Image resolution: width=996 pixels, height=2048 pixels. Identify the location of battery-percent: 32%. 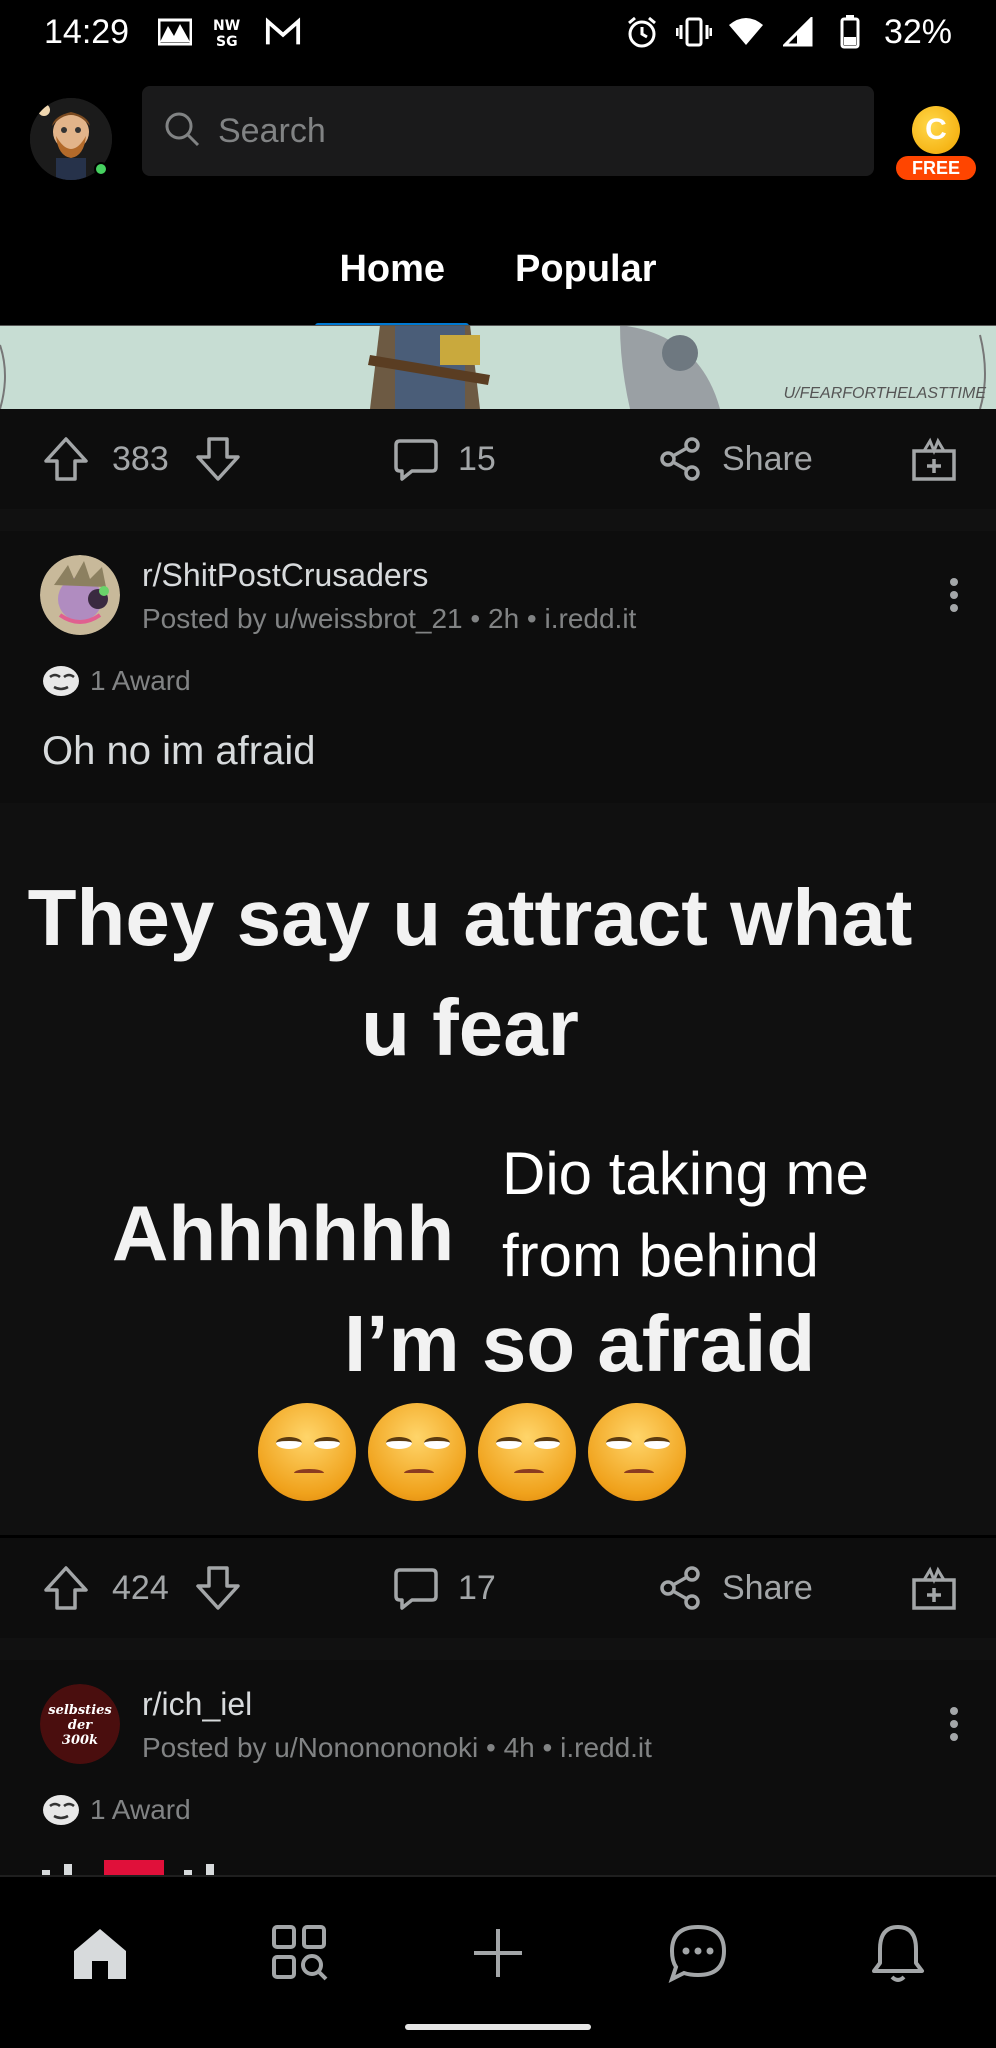
(917, 31).